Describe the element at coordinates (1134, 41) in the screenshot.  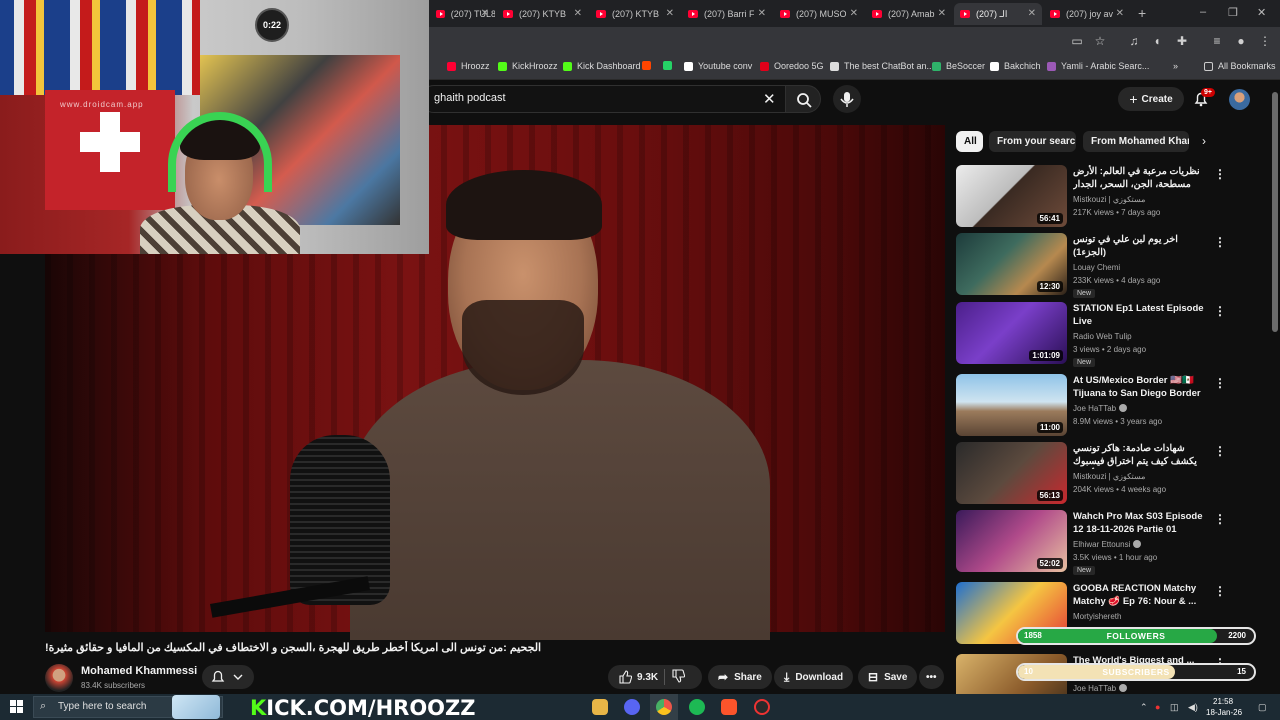
I see `extension-music-icon: ♫` at that location.